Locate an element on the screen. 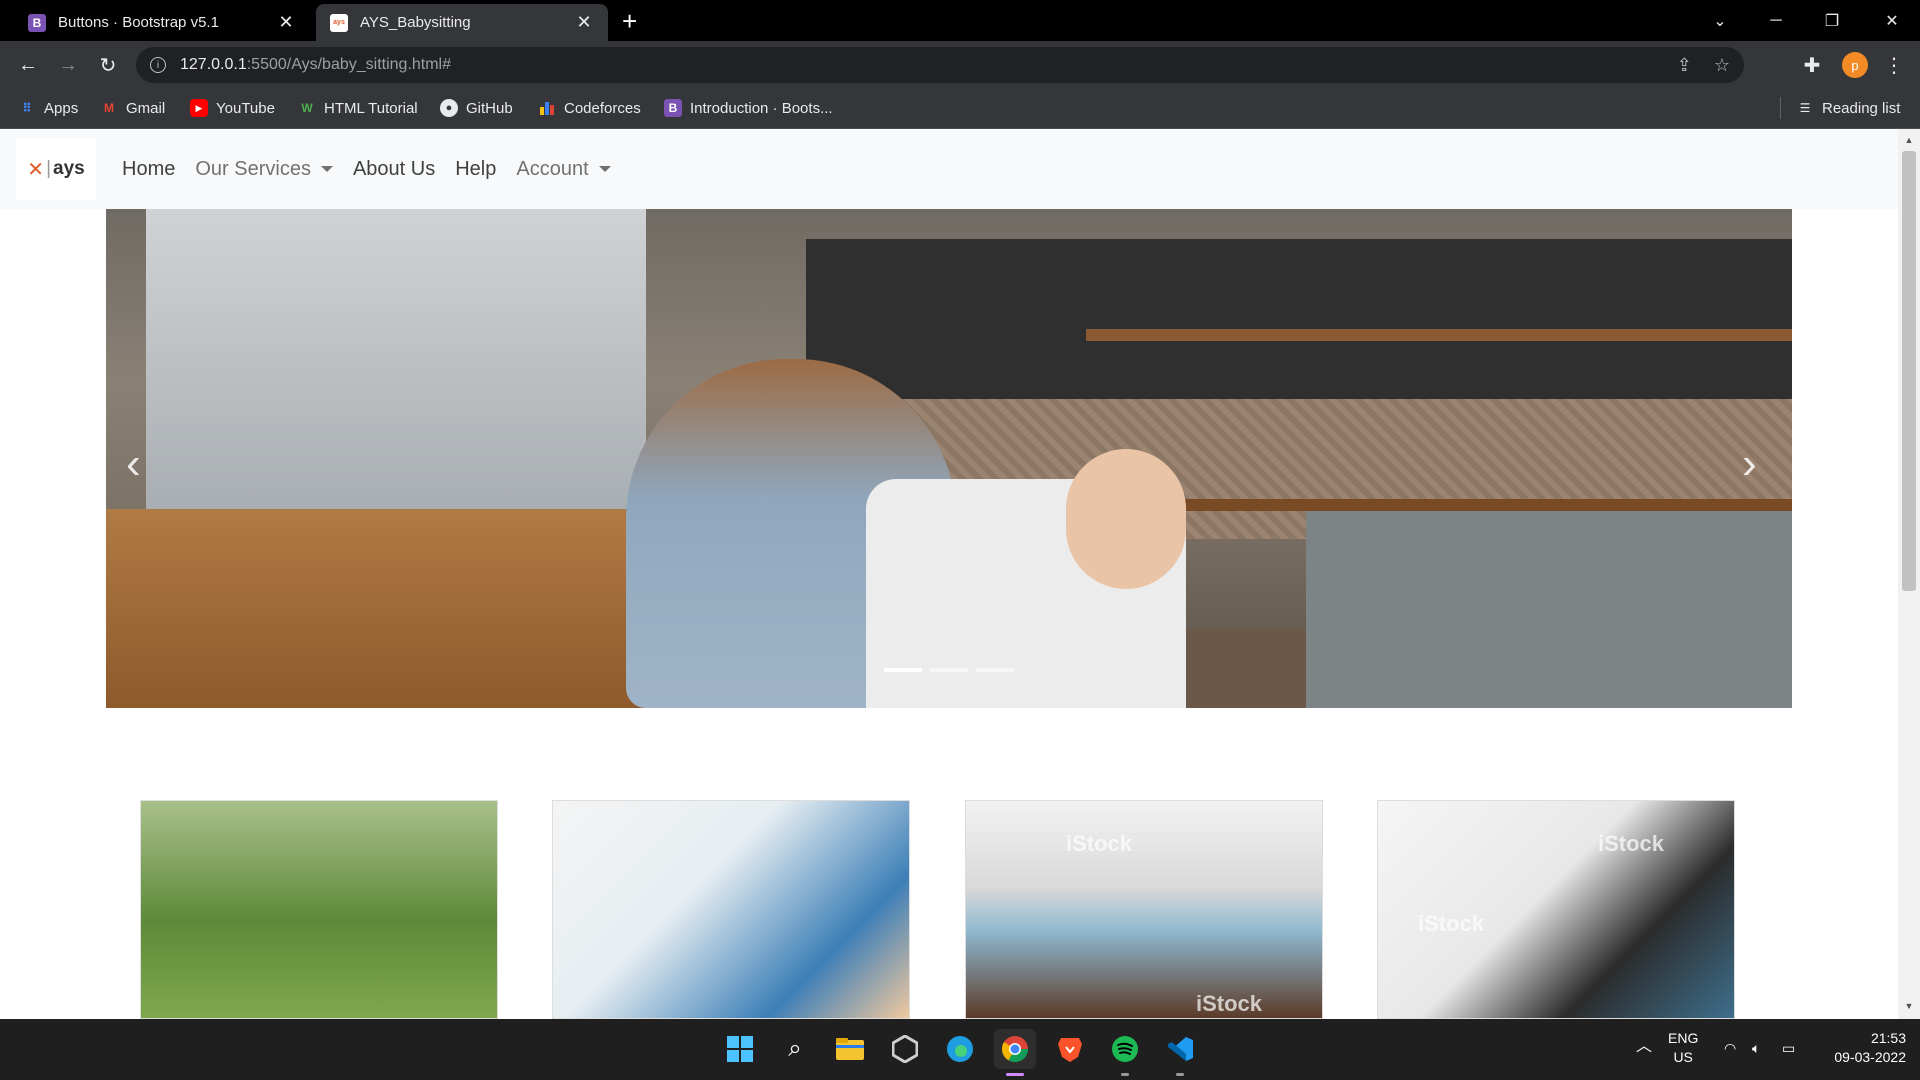 The image size is (1920, 1080). card-image-mother-feeding-baby is located at coordinates (731, 909).